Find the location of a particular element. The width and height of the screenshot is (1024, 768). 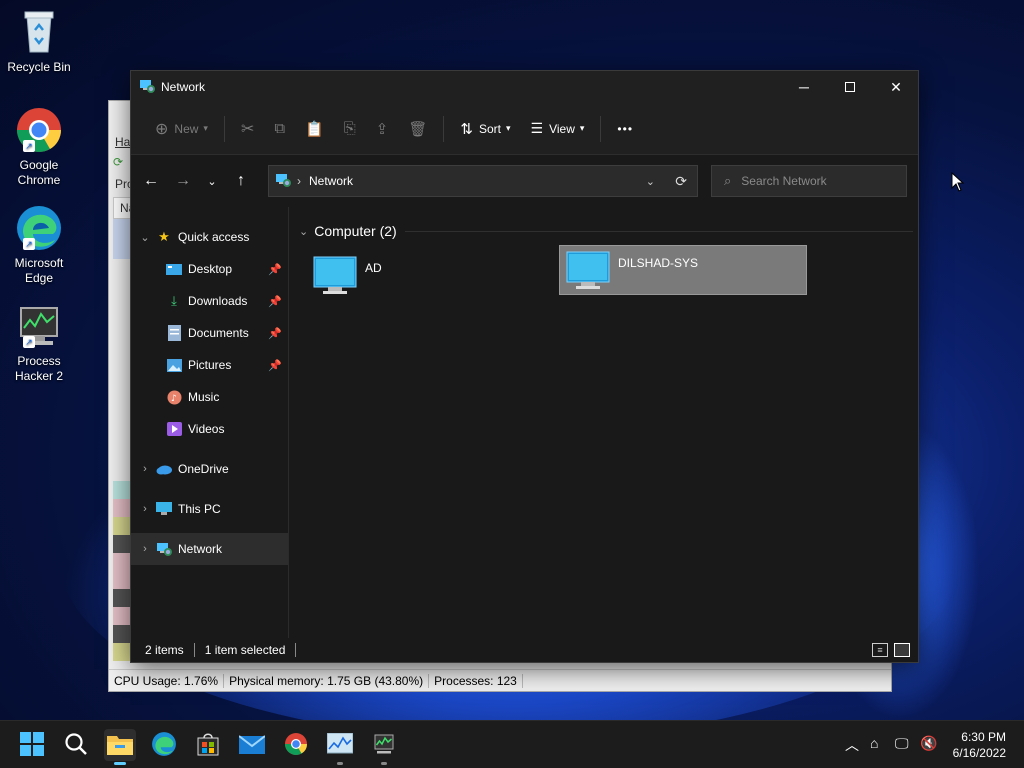

network-icon is located at coordinates (283, 181).